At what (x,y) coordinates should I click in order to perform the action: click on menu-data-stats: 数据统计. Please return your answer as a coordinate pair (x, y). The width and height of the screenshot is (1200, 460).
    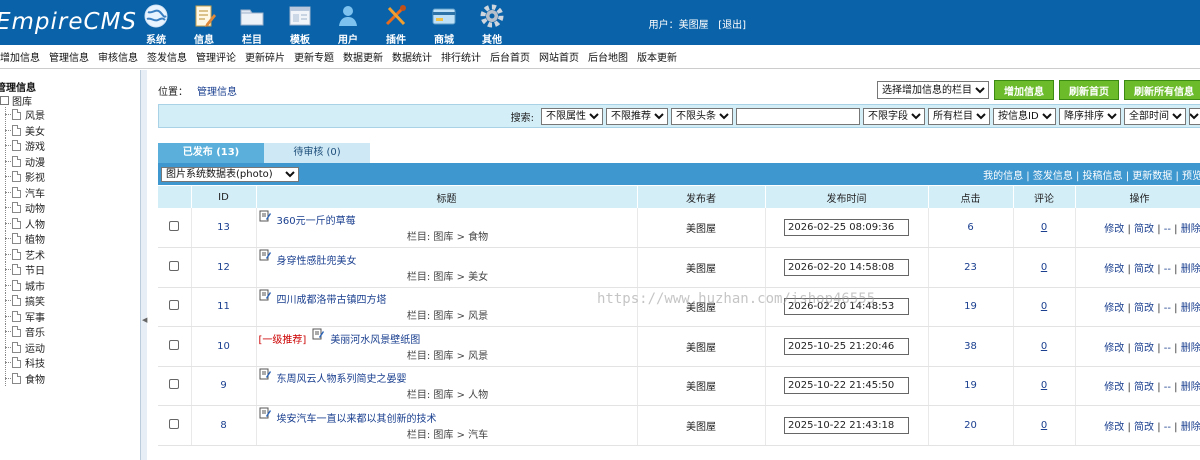
    Looking at the image, I should click on (414, 56).